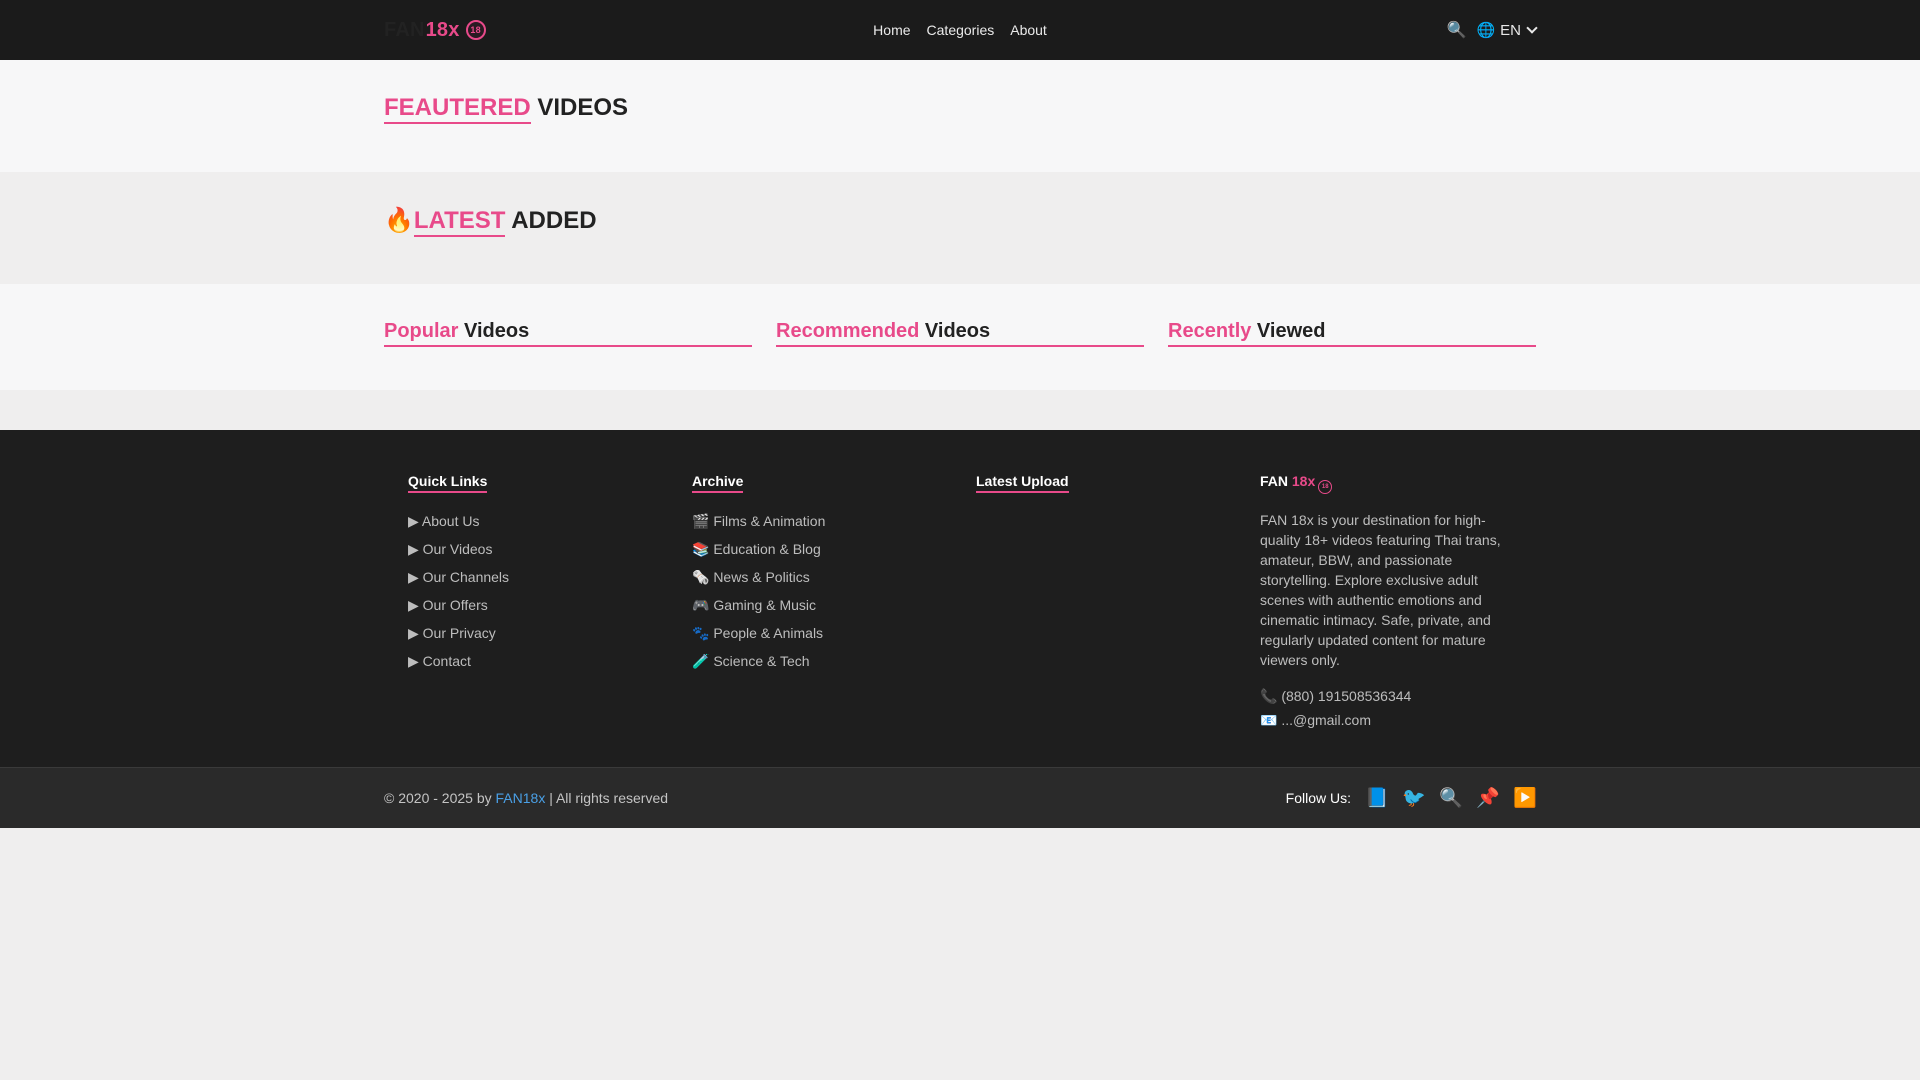 The image size is (1920, 1080). Describe the element at coordinates (960, 410) in the screenshot. I see `section-spacer` at that location.